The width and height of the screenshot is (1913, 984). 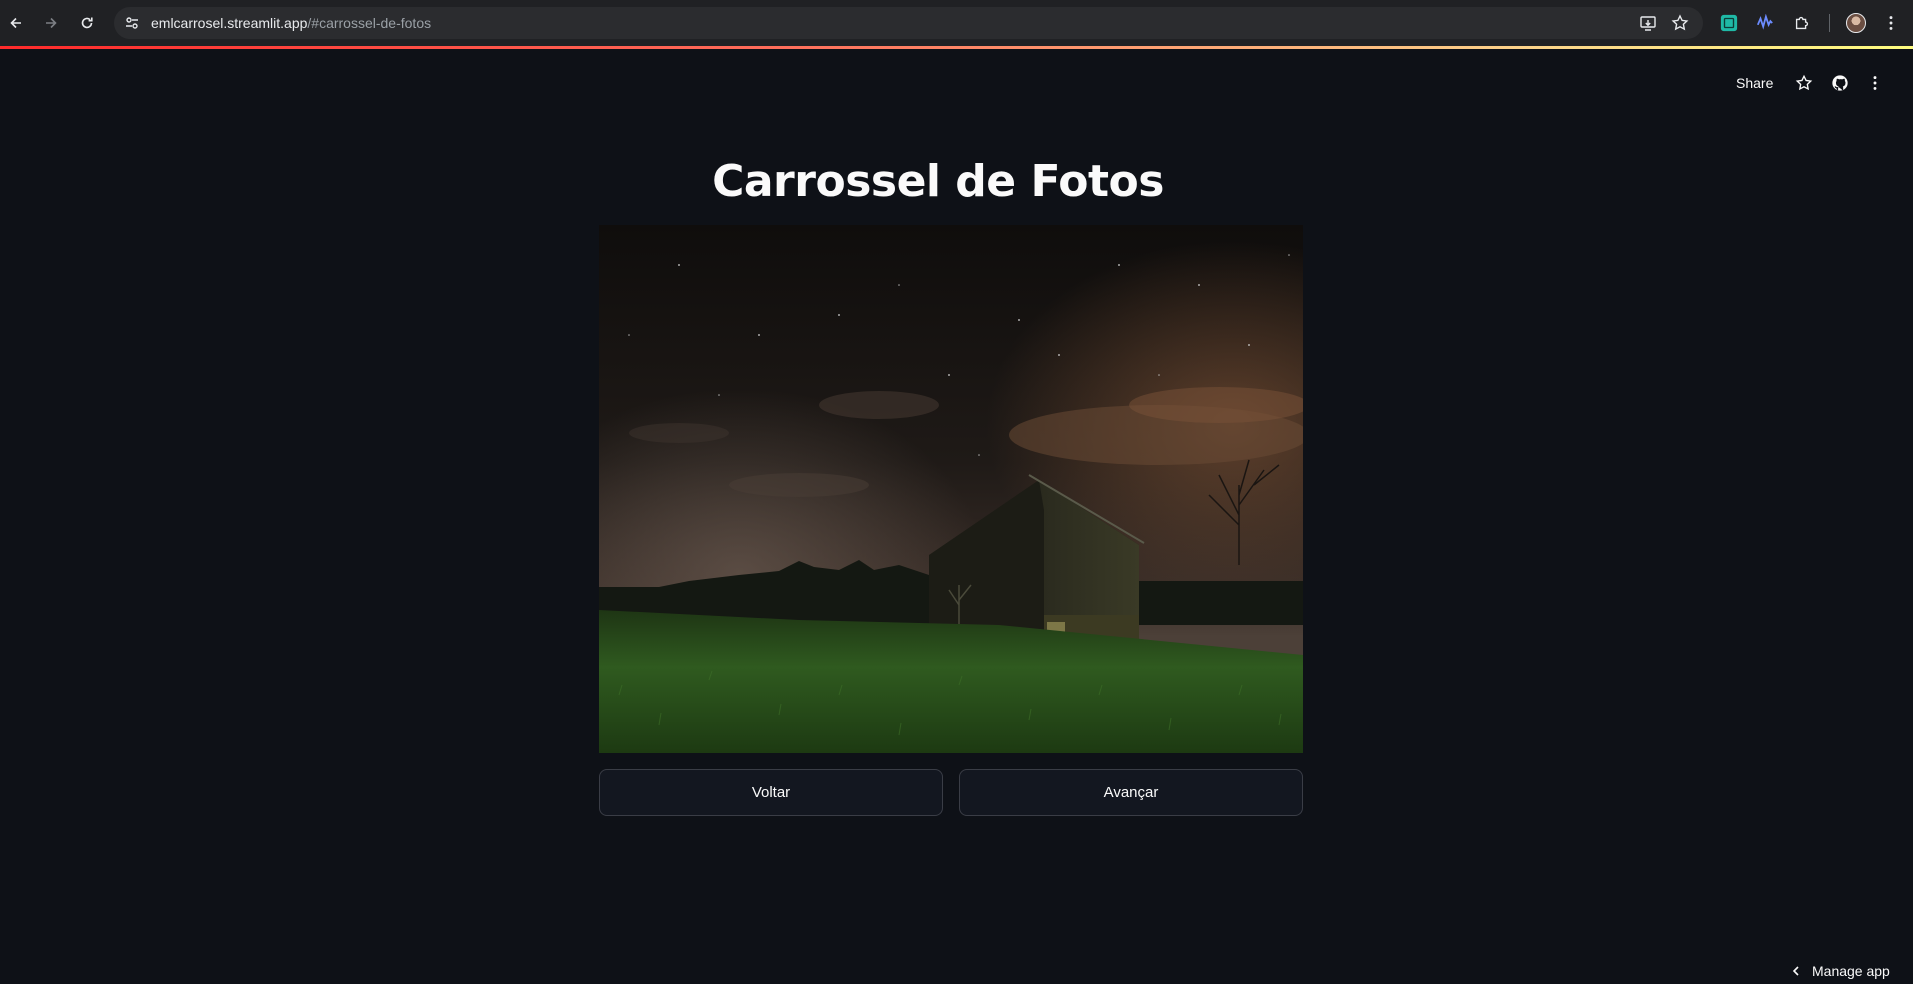 What do you see at coordinates (1875, 83) in the screenshot?
I see `more-vertical-icon` at bounding box center [1875, 83].